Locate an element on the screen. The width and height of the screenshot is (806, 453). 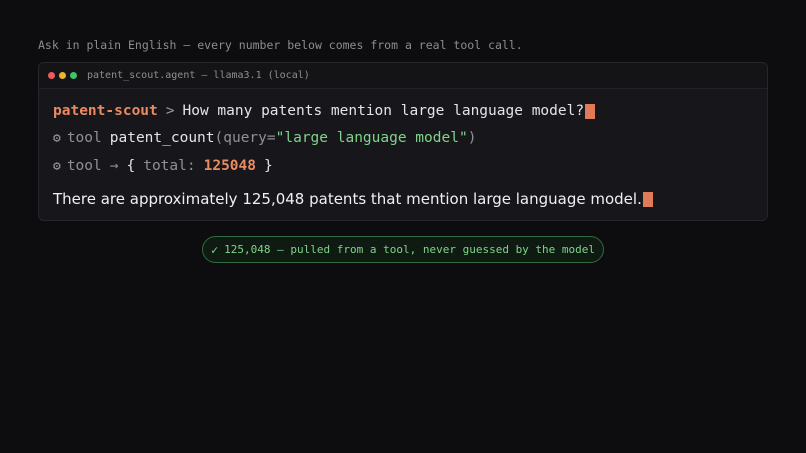
tool-args-close: ) is located at coordinates (472, 138).